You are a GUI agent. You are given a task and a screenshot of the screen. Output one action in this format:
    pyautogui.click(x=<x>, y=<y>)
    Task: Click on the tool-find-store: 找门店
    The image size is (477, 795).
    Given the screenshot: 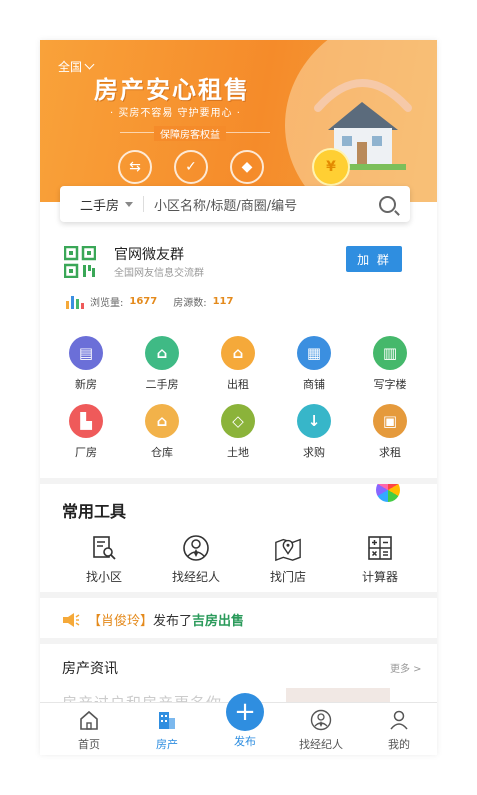 What is the action you would take?
    pyautogui.click(x=288, y=559)
    